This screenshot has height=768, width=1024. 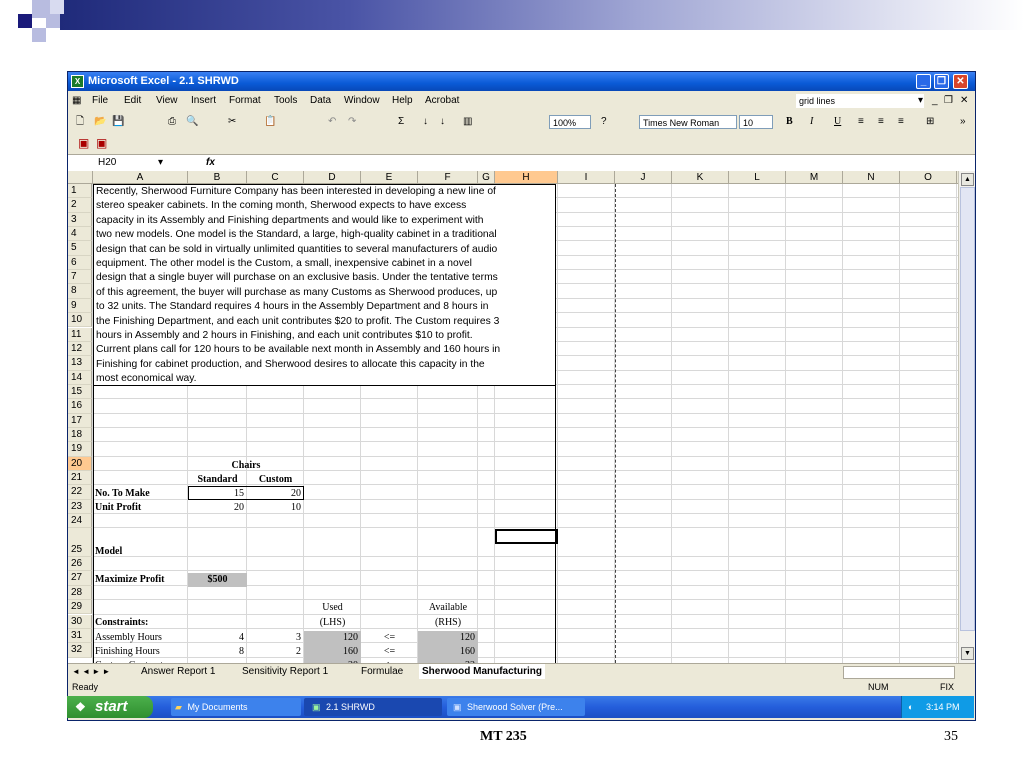 I want to click on preview-icon: 🔍, so click(x=192, y=122).